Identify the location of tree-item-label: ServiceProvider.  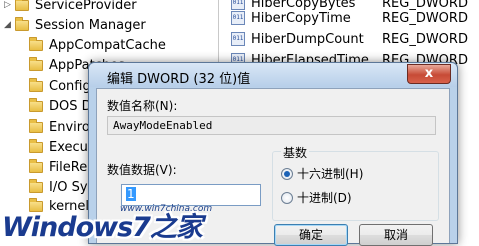
(86, 6).